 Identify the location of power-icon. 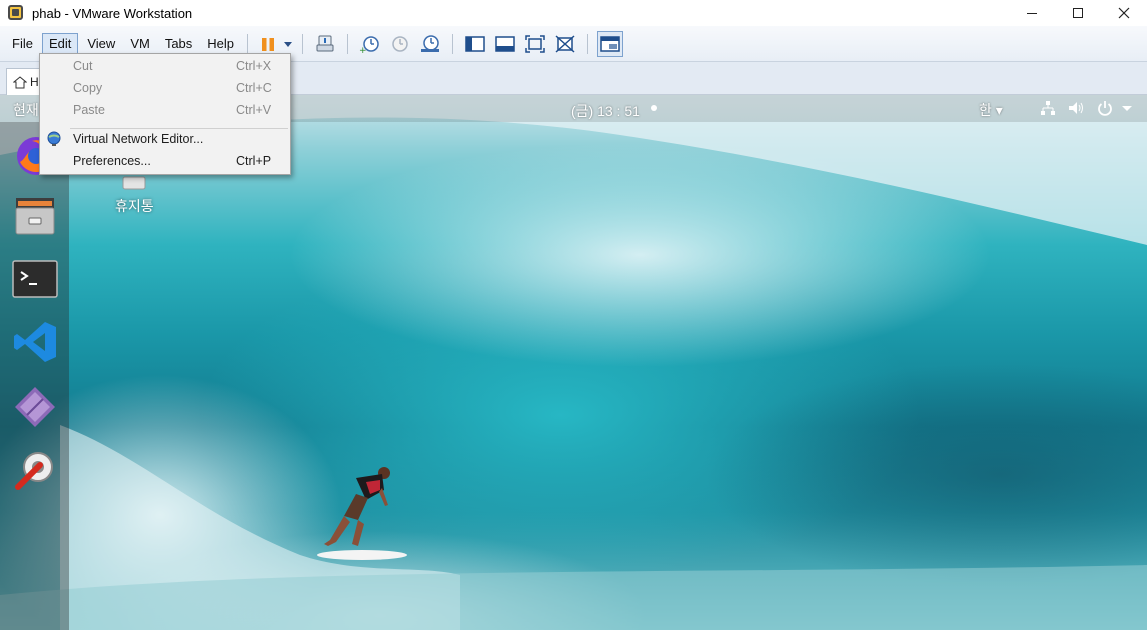
(1105, 108).